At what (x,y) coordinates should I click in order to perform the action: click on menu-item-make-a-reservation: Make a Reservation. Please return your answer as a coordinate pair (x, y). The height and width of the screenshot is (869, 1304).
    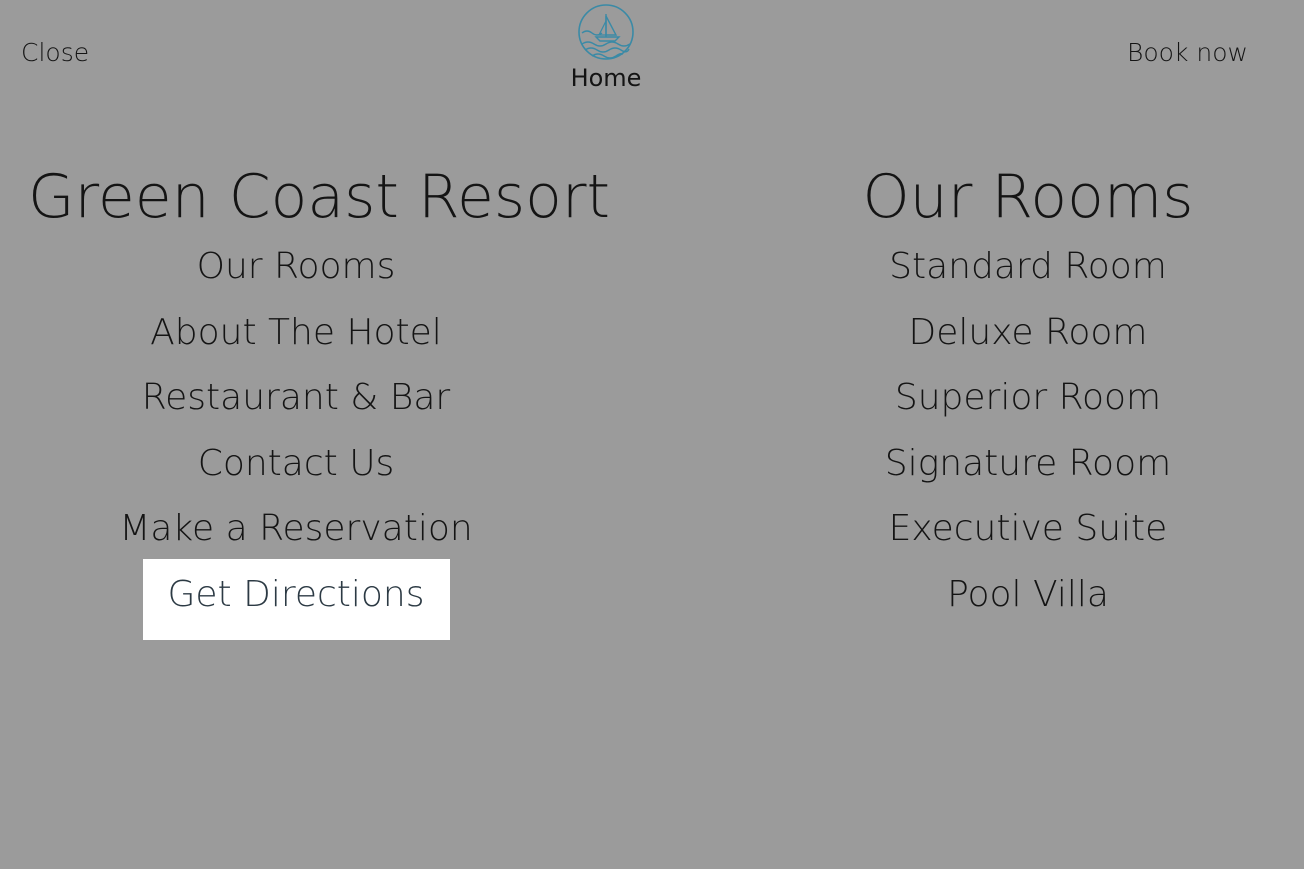
    Looking at the image, I should click on (296, 529).